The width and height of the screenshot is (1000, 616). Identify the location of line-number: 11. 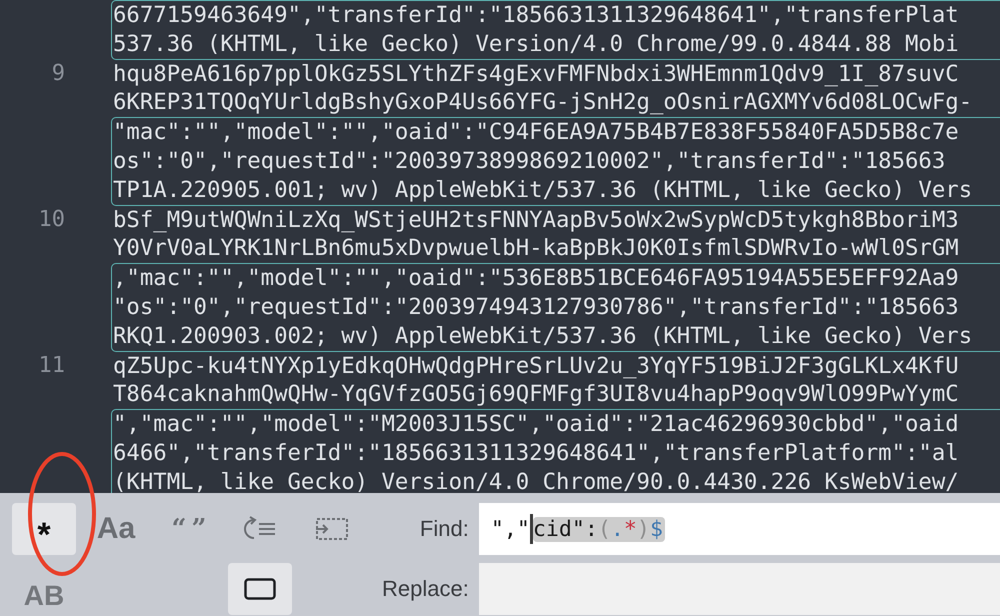
(51, 366).